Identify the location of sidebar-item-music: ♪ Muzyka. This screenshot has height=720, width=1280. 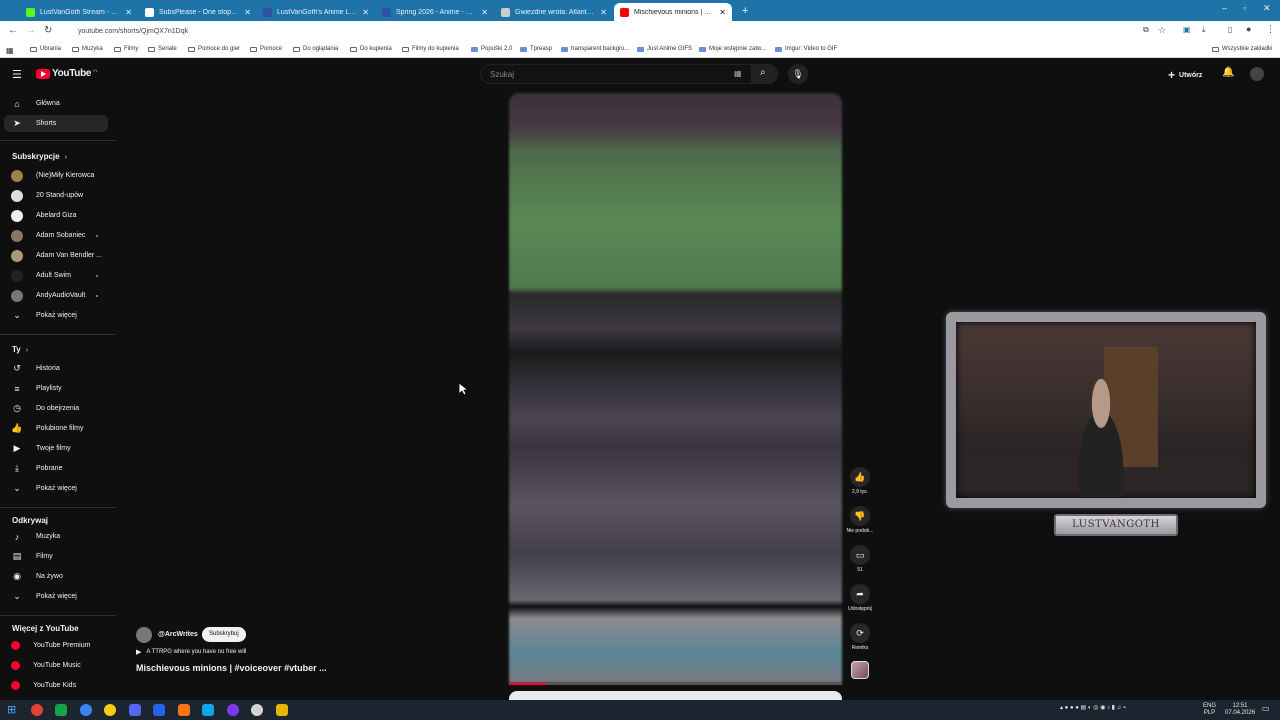
(56, 536).